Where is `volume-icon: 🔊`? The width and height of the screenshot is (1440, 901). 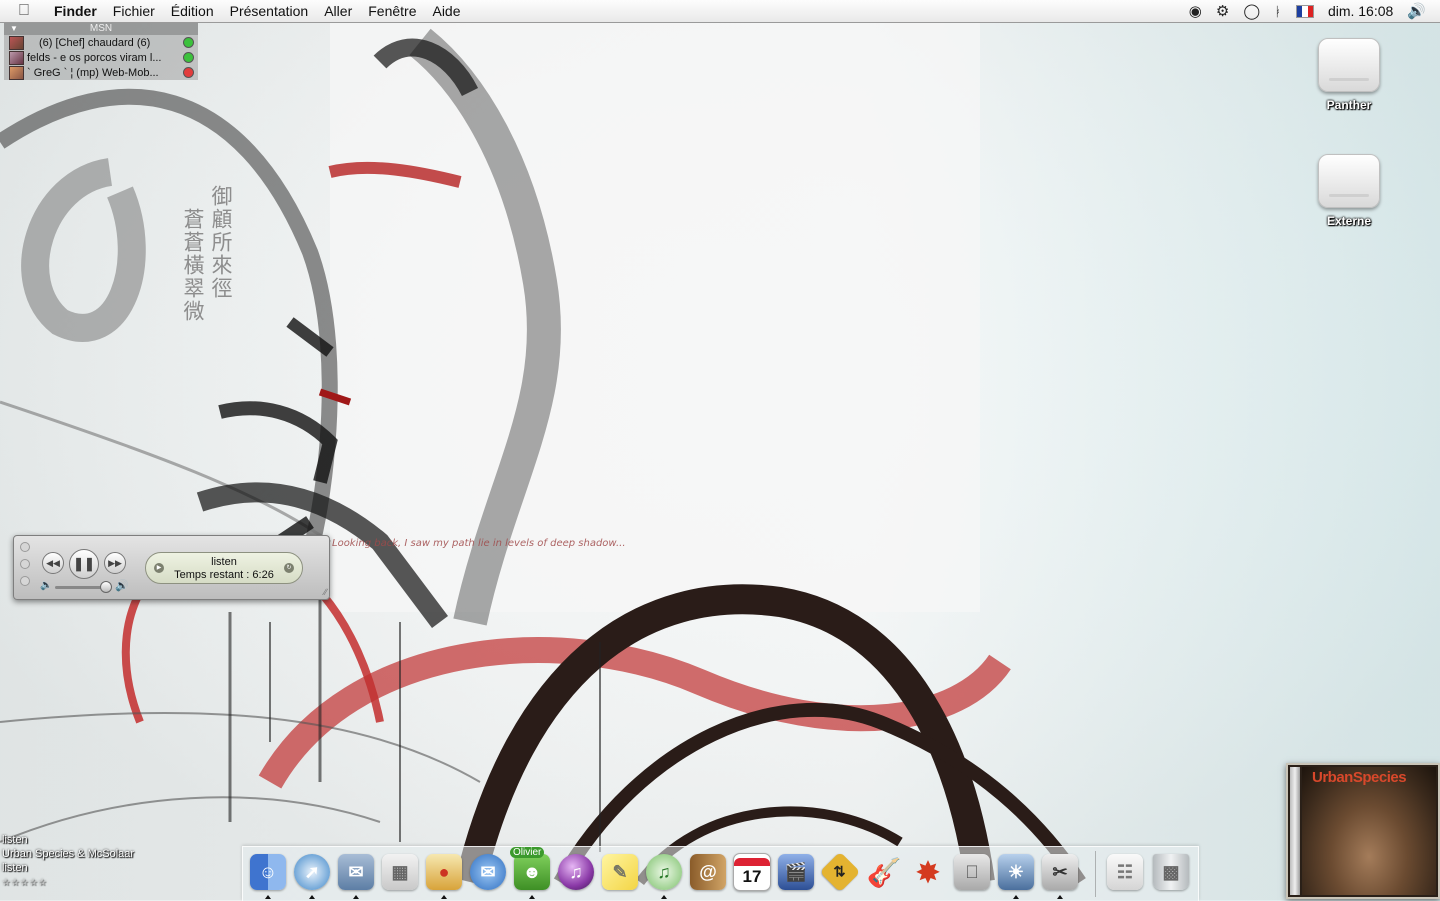 volume-icon: 🔊 is located at coordinates (1416, 11).